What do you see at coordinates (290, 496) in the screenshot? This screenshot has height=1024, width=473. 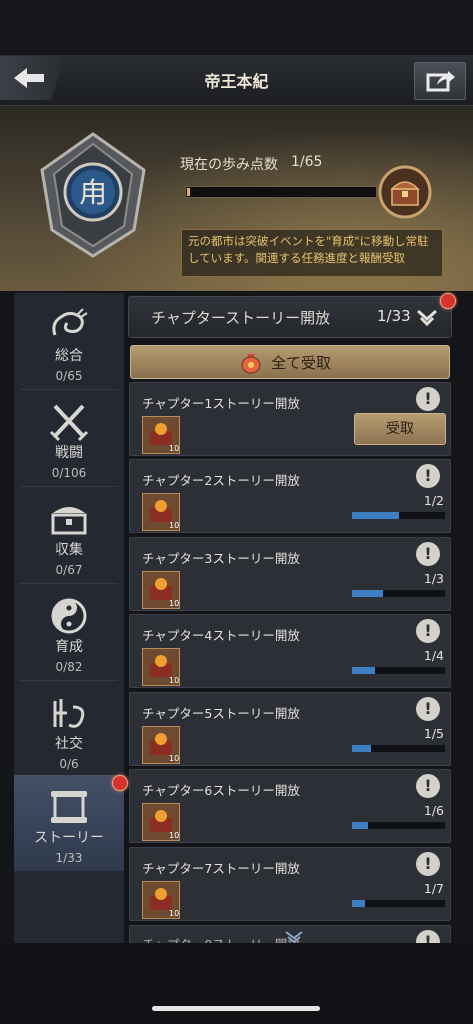 I see `list-item: チャプター2ストーリー開放 10 ! 1/2` at bounding box center [290, 496].